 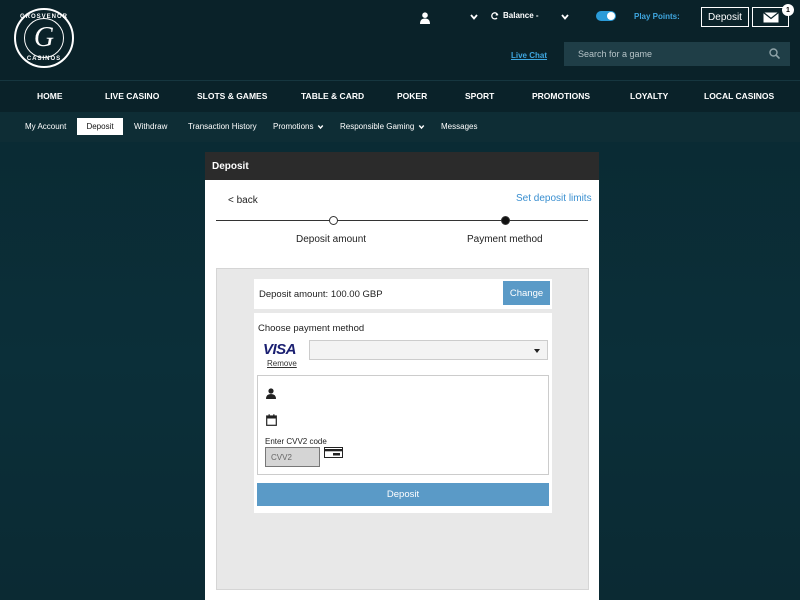 I want to click on set-deposit-limits-link: Set deposit limits, so click(x=554, y=198).